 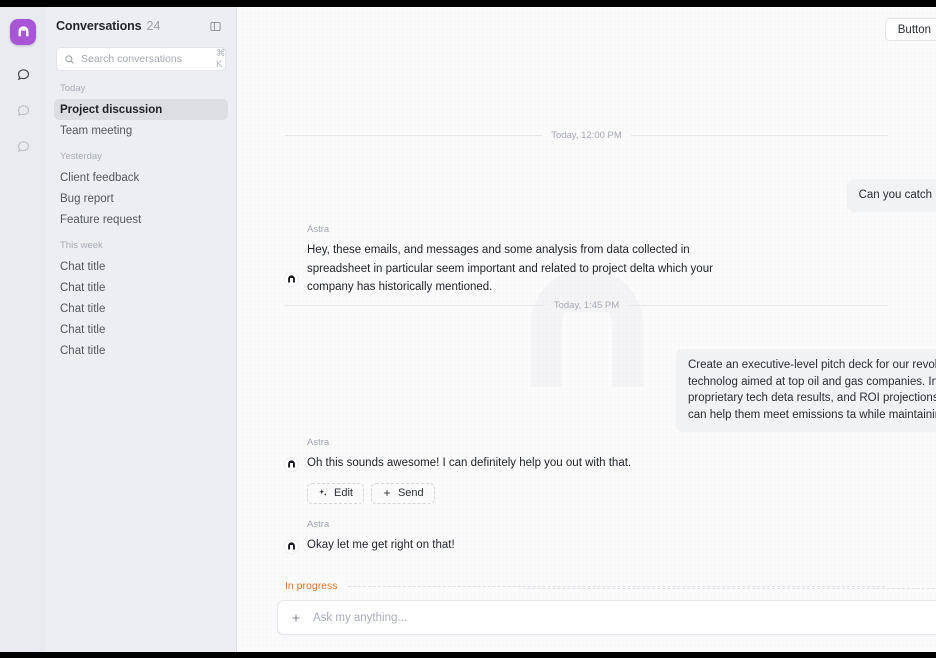 I want to click on top-black-bar, so click(x=468, y=3).